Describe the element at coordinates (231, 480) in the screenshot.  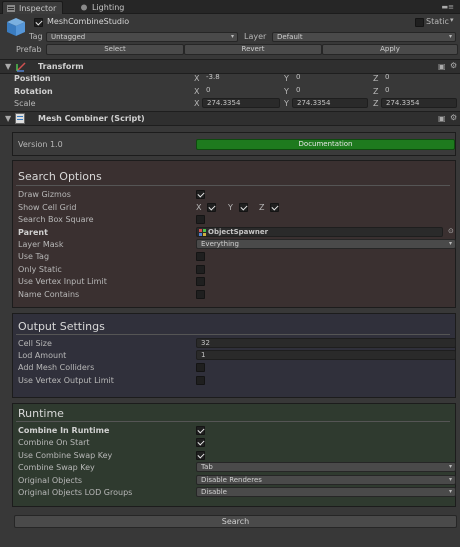
I see `original-objects-value: Disable Renderes` at that location.